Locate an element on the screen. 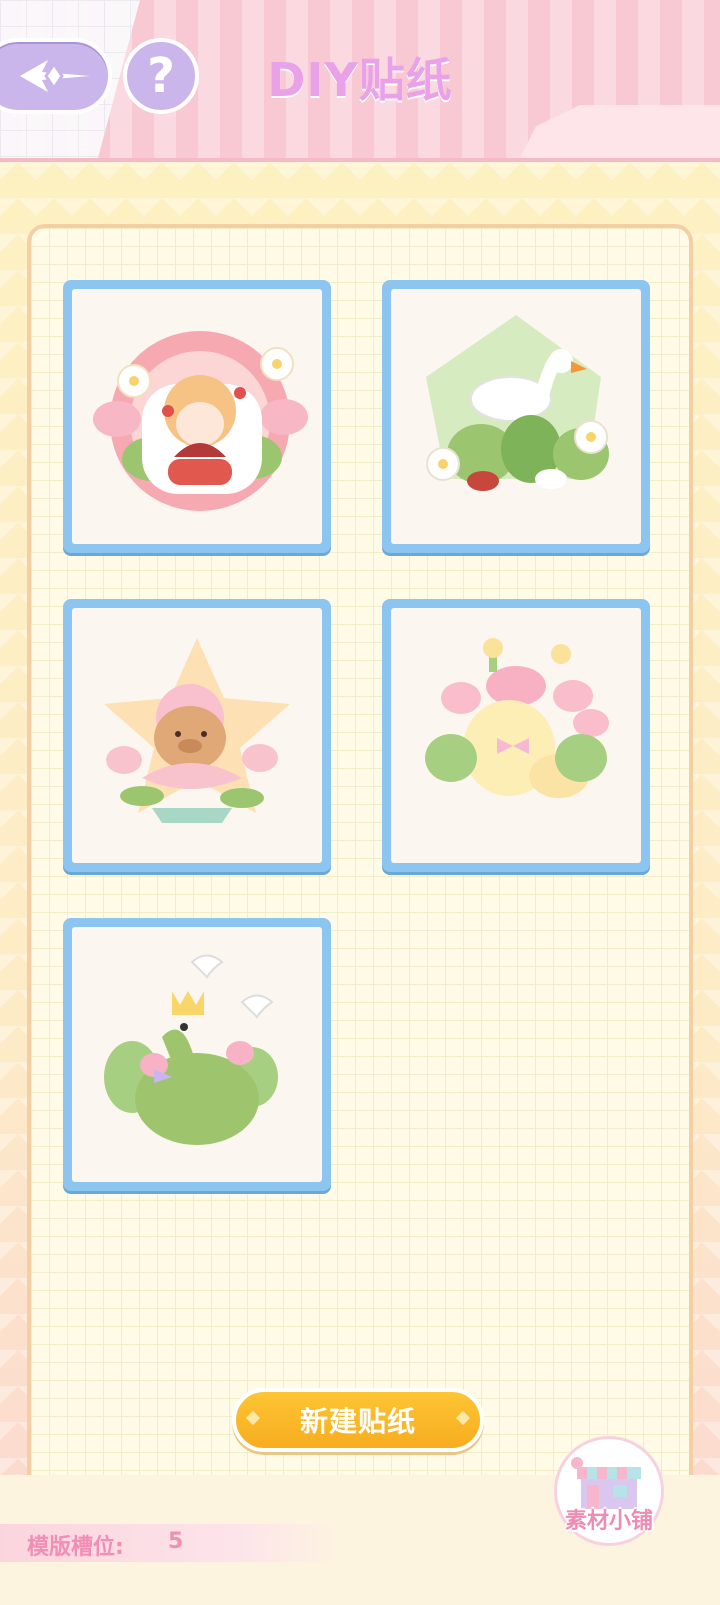 This screenshot has width=720, height=1605. help-button: ? is located at coordinates (161, 76).